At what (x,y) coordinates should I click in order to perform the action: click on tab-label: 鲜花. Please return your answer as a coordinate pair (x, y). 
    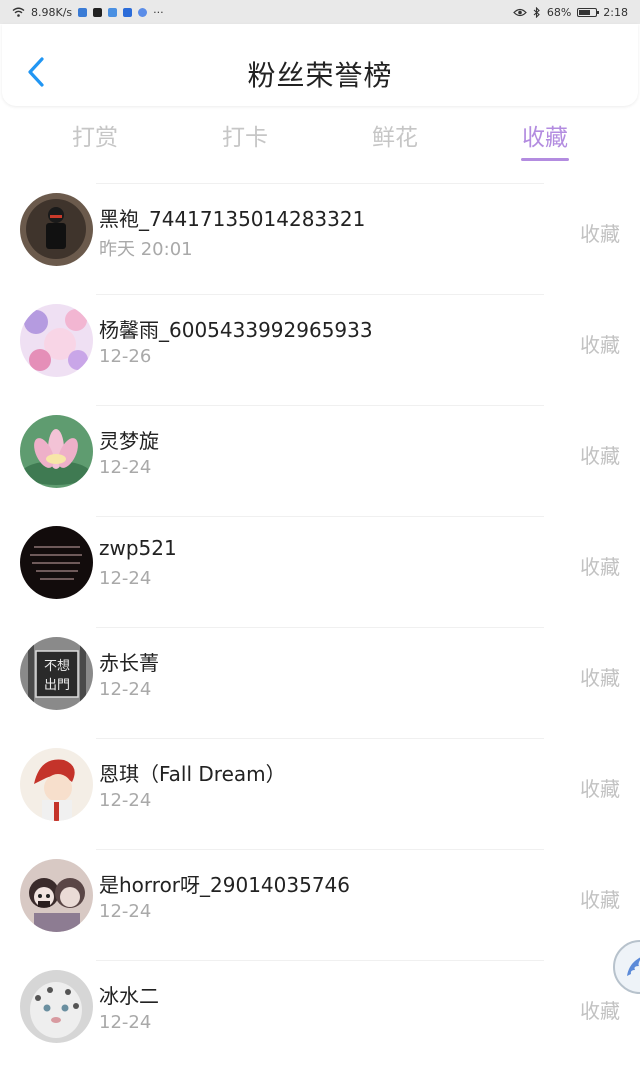
    Looking at the image, I should click on (395, 138).